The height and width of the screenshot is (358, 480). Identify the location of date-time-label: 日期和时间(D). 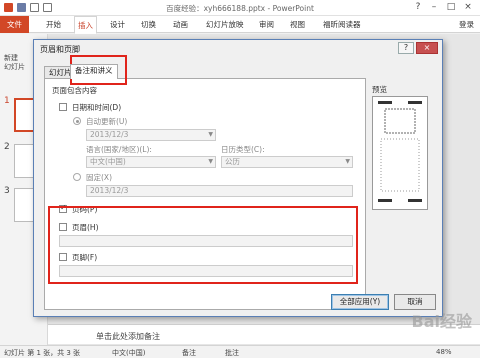
(97, 107).